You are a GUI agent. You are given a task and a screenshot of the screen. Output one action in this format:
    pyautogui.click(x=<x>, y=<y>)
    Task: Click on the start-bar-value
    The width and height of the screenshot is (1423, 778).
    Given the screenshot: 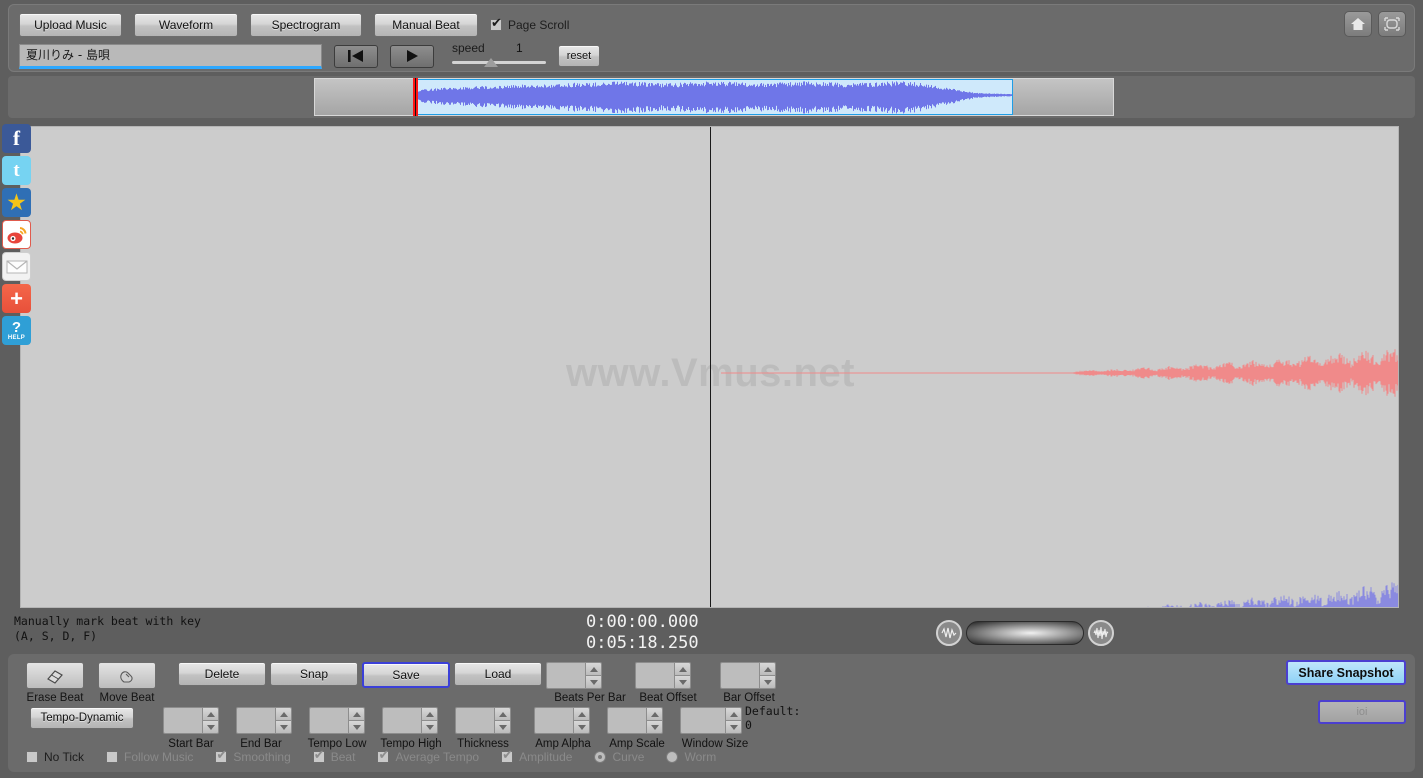 What is the action you would take?
    pyautogui.click(x=182, y=720)
    